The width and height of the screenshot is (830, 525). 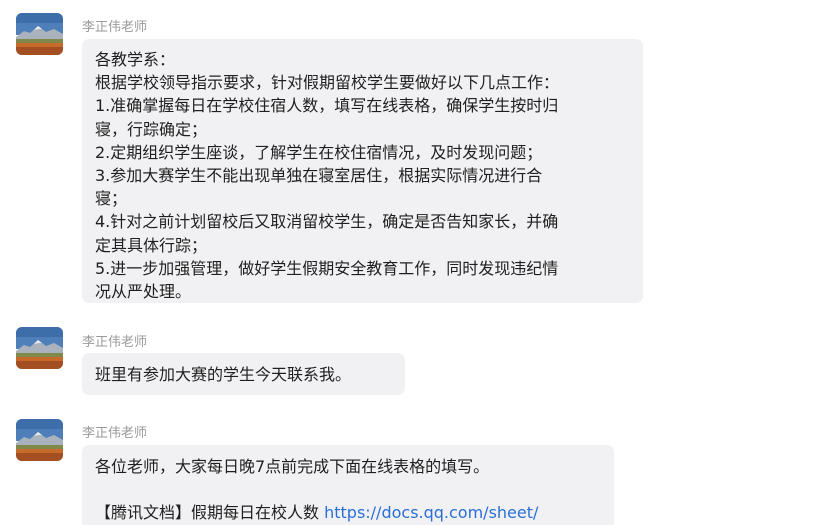 What do you see at coordinates (143, 292) in the screenshot?
I see `message-line: 况从严处理。` at bounding box center [143, 292].